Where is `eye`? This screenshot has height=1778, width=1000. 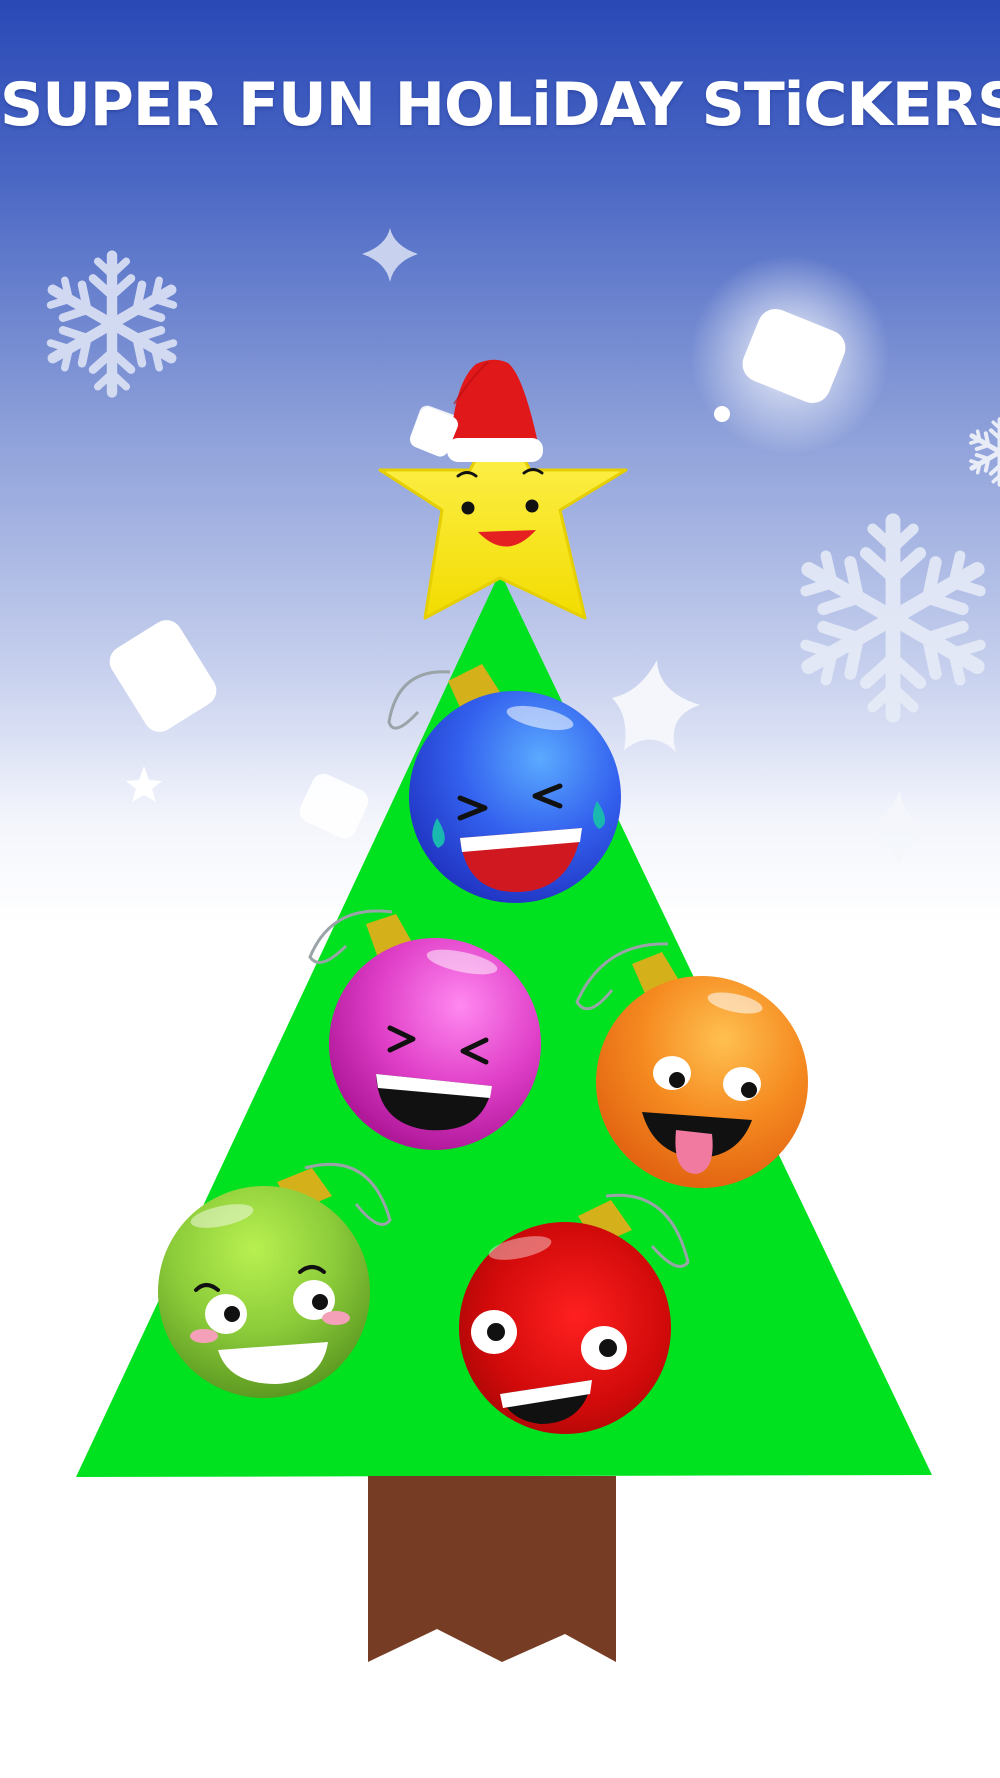 eye is located at coordinates (742, 1084).